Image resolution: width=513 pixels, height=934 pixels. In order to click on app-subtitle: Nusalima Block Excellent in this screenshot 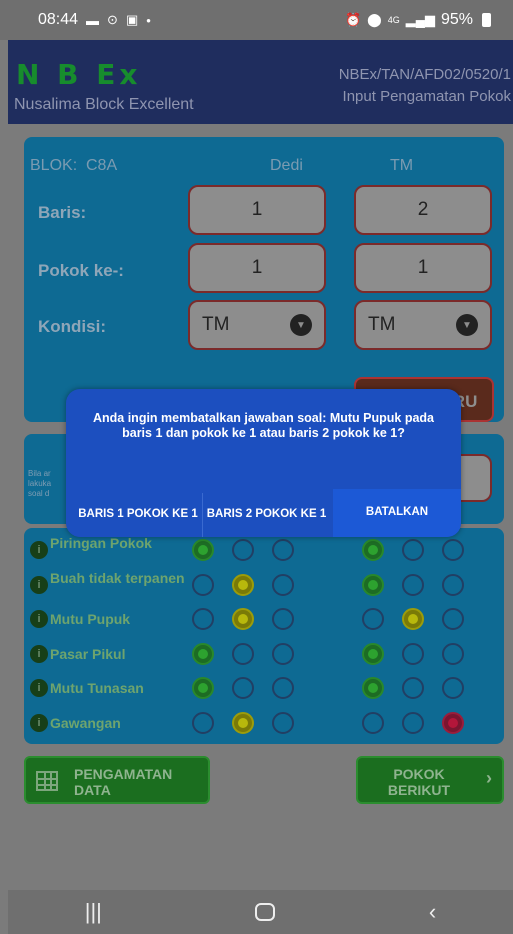, I will do `click(104, 104)`.